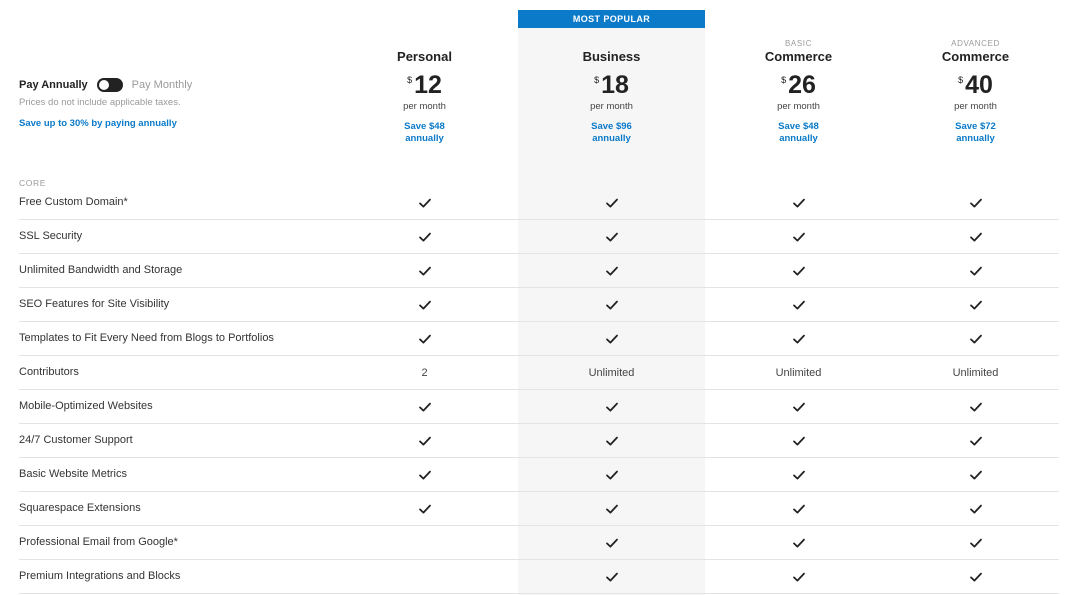  I want to click on feature-row: 24/7 Customer Support, so click(539, 441).